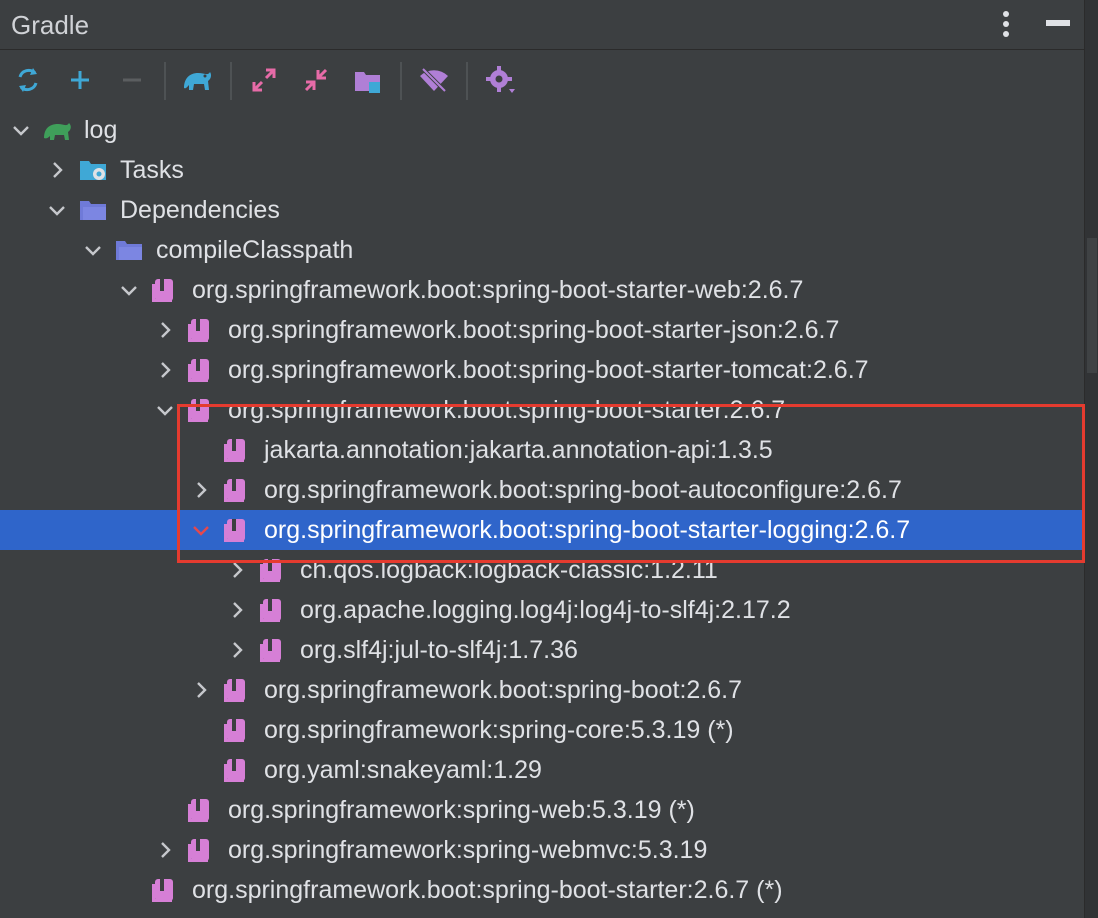 The image size is (1098, 918). What do you see at coordinates (264, 80) in the screenshot?
I see `expand-all-icon` at bounding box center [264, 80].